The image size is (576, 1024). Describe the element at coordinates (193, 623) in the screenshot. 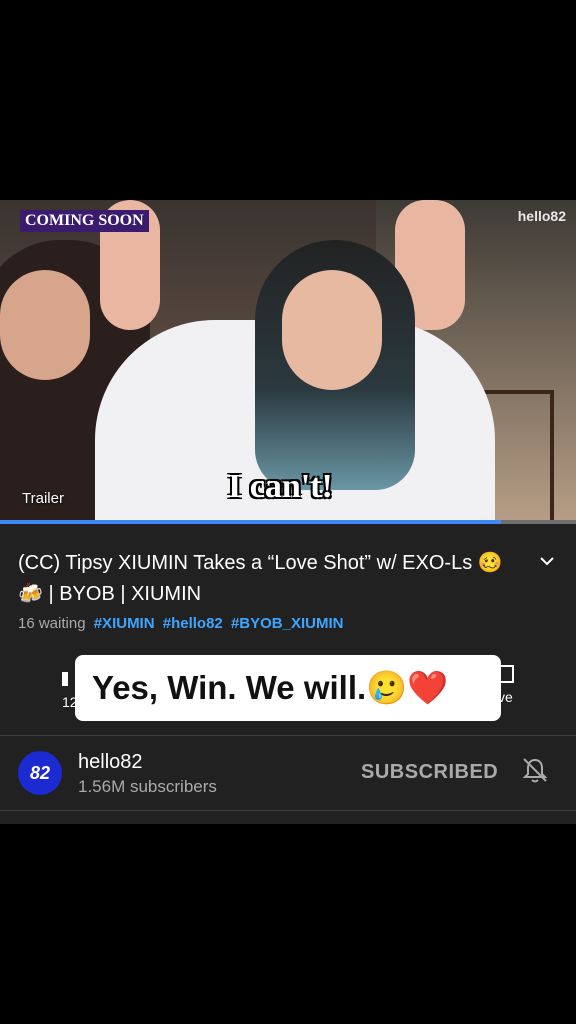

I see `hashtag-link: #hello82` at that location.